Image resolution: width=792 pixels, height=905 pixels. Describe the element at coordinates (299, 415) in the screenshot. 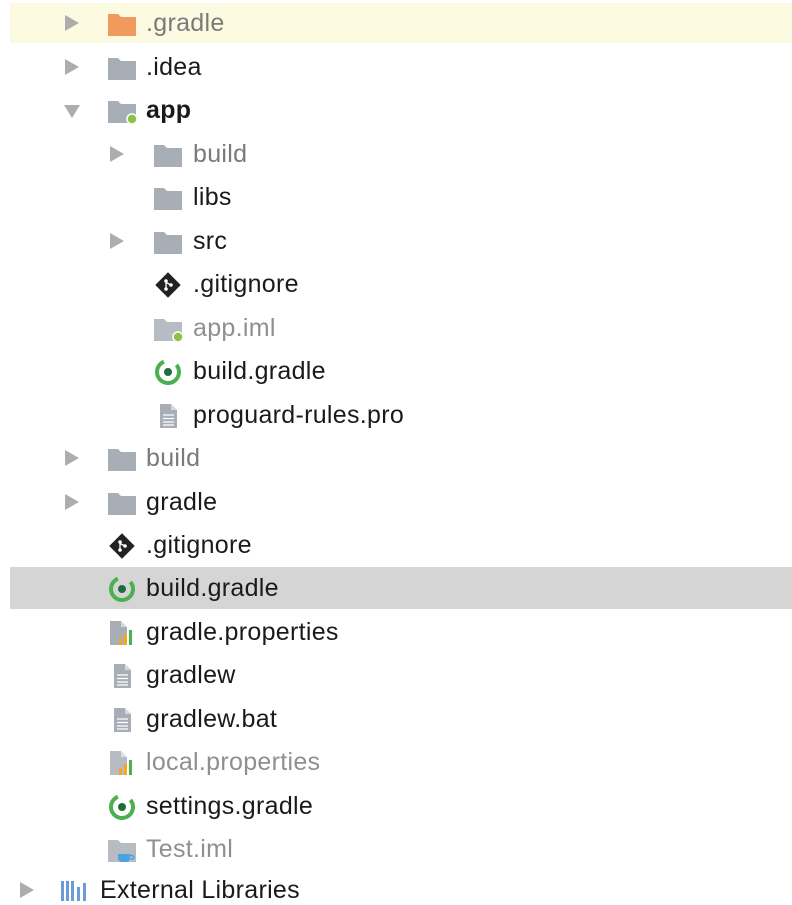

I see `tree-node-label: proguard-rules.pro` at that location.